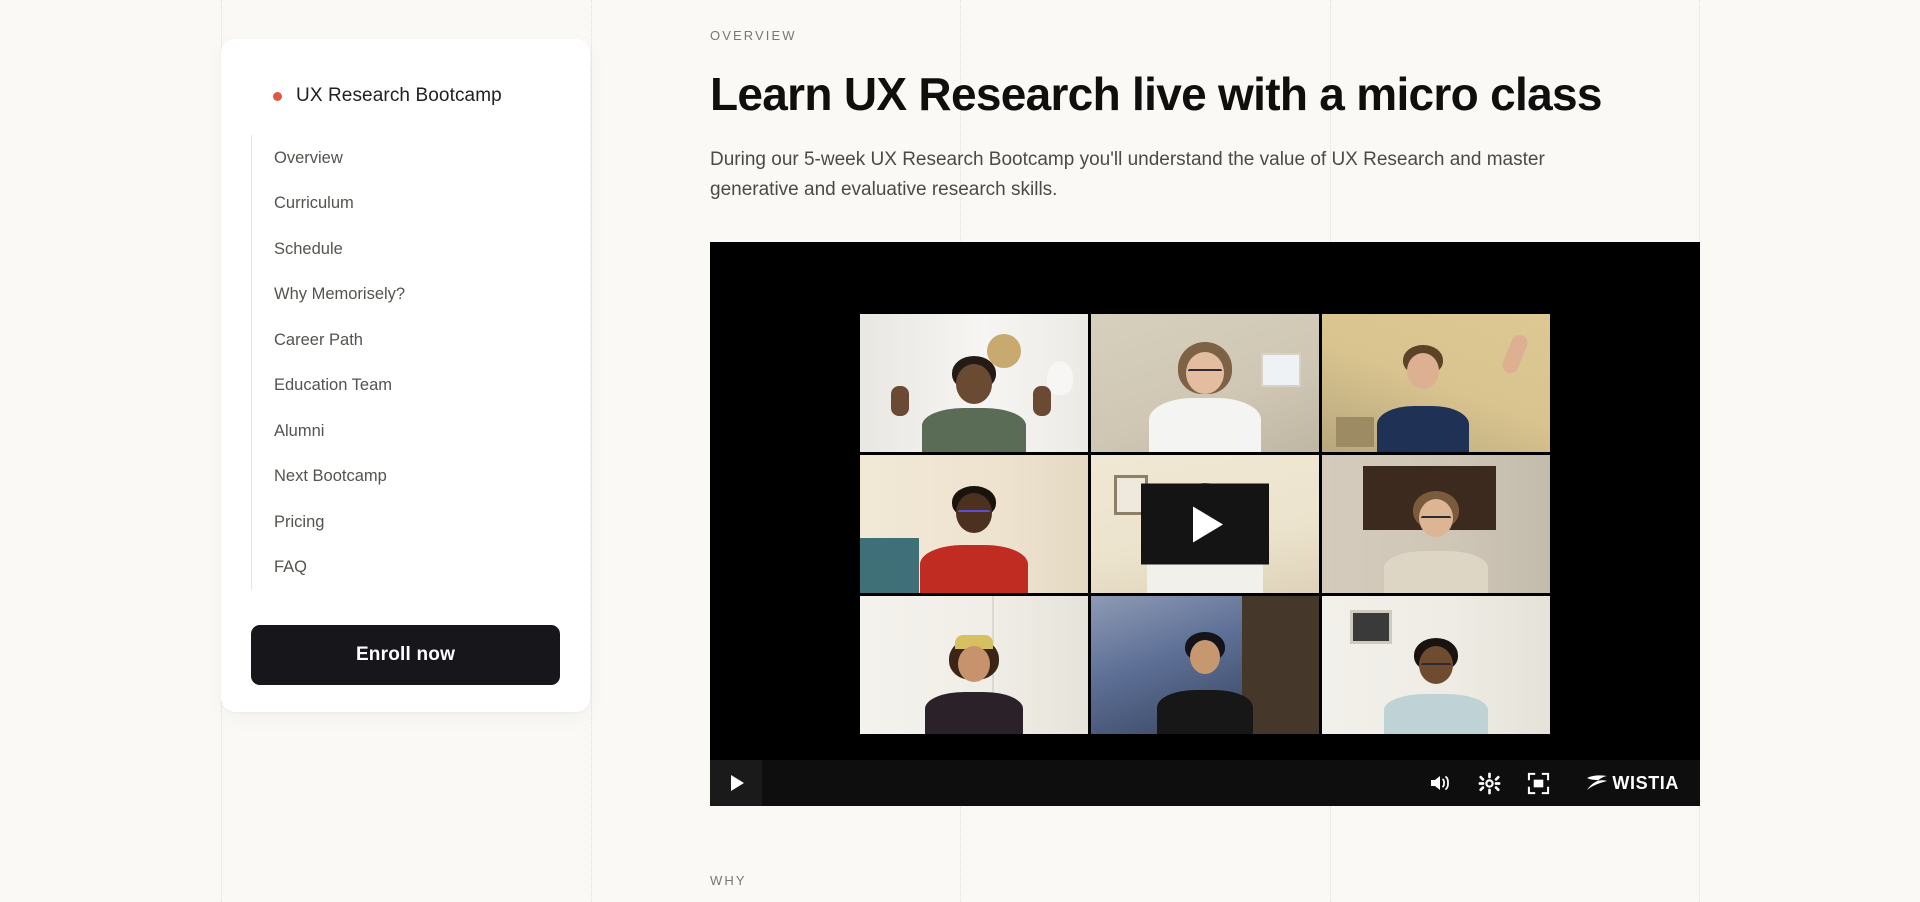 The height and width of the screenshot is (902, 1920). What do you see at coordinates (277, 96) in the screenshot?
I see `bullet-dot-icon` at bounding box center [277, 96].